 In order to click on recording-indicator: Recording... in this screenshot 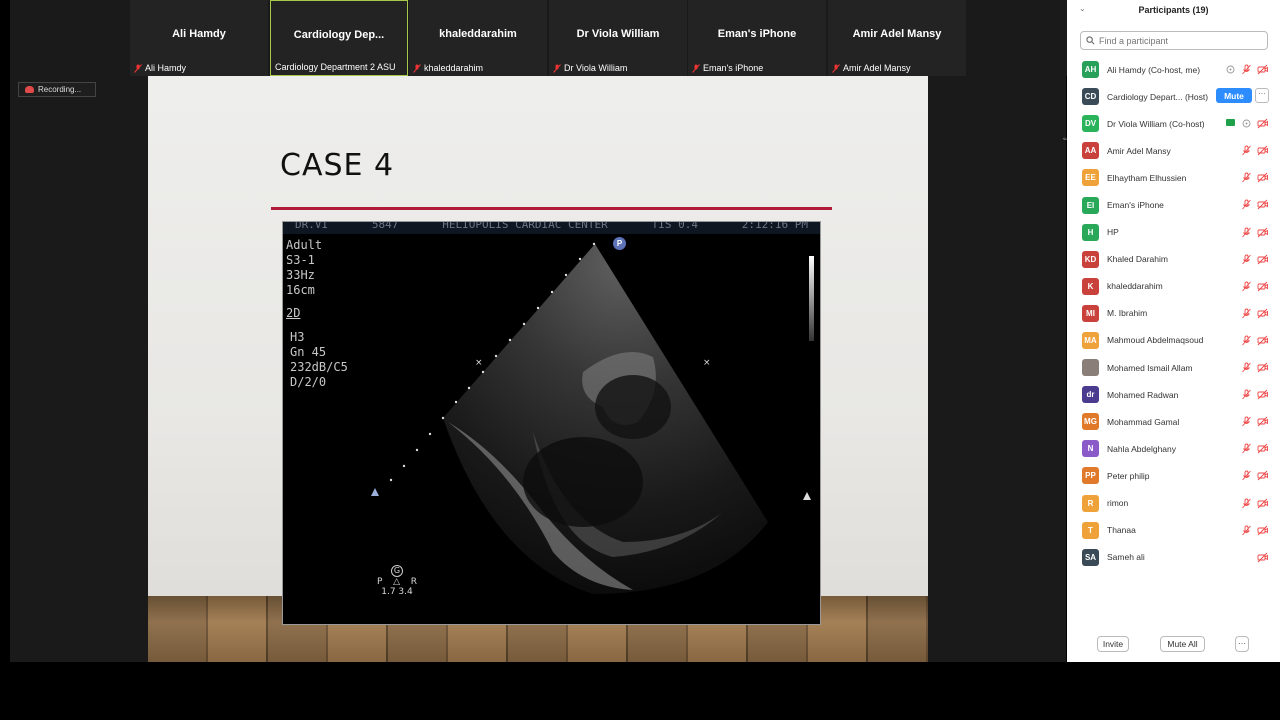, I will do `click(57, 89)`.